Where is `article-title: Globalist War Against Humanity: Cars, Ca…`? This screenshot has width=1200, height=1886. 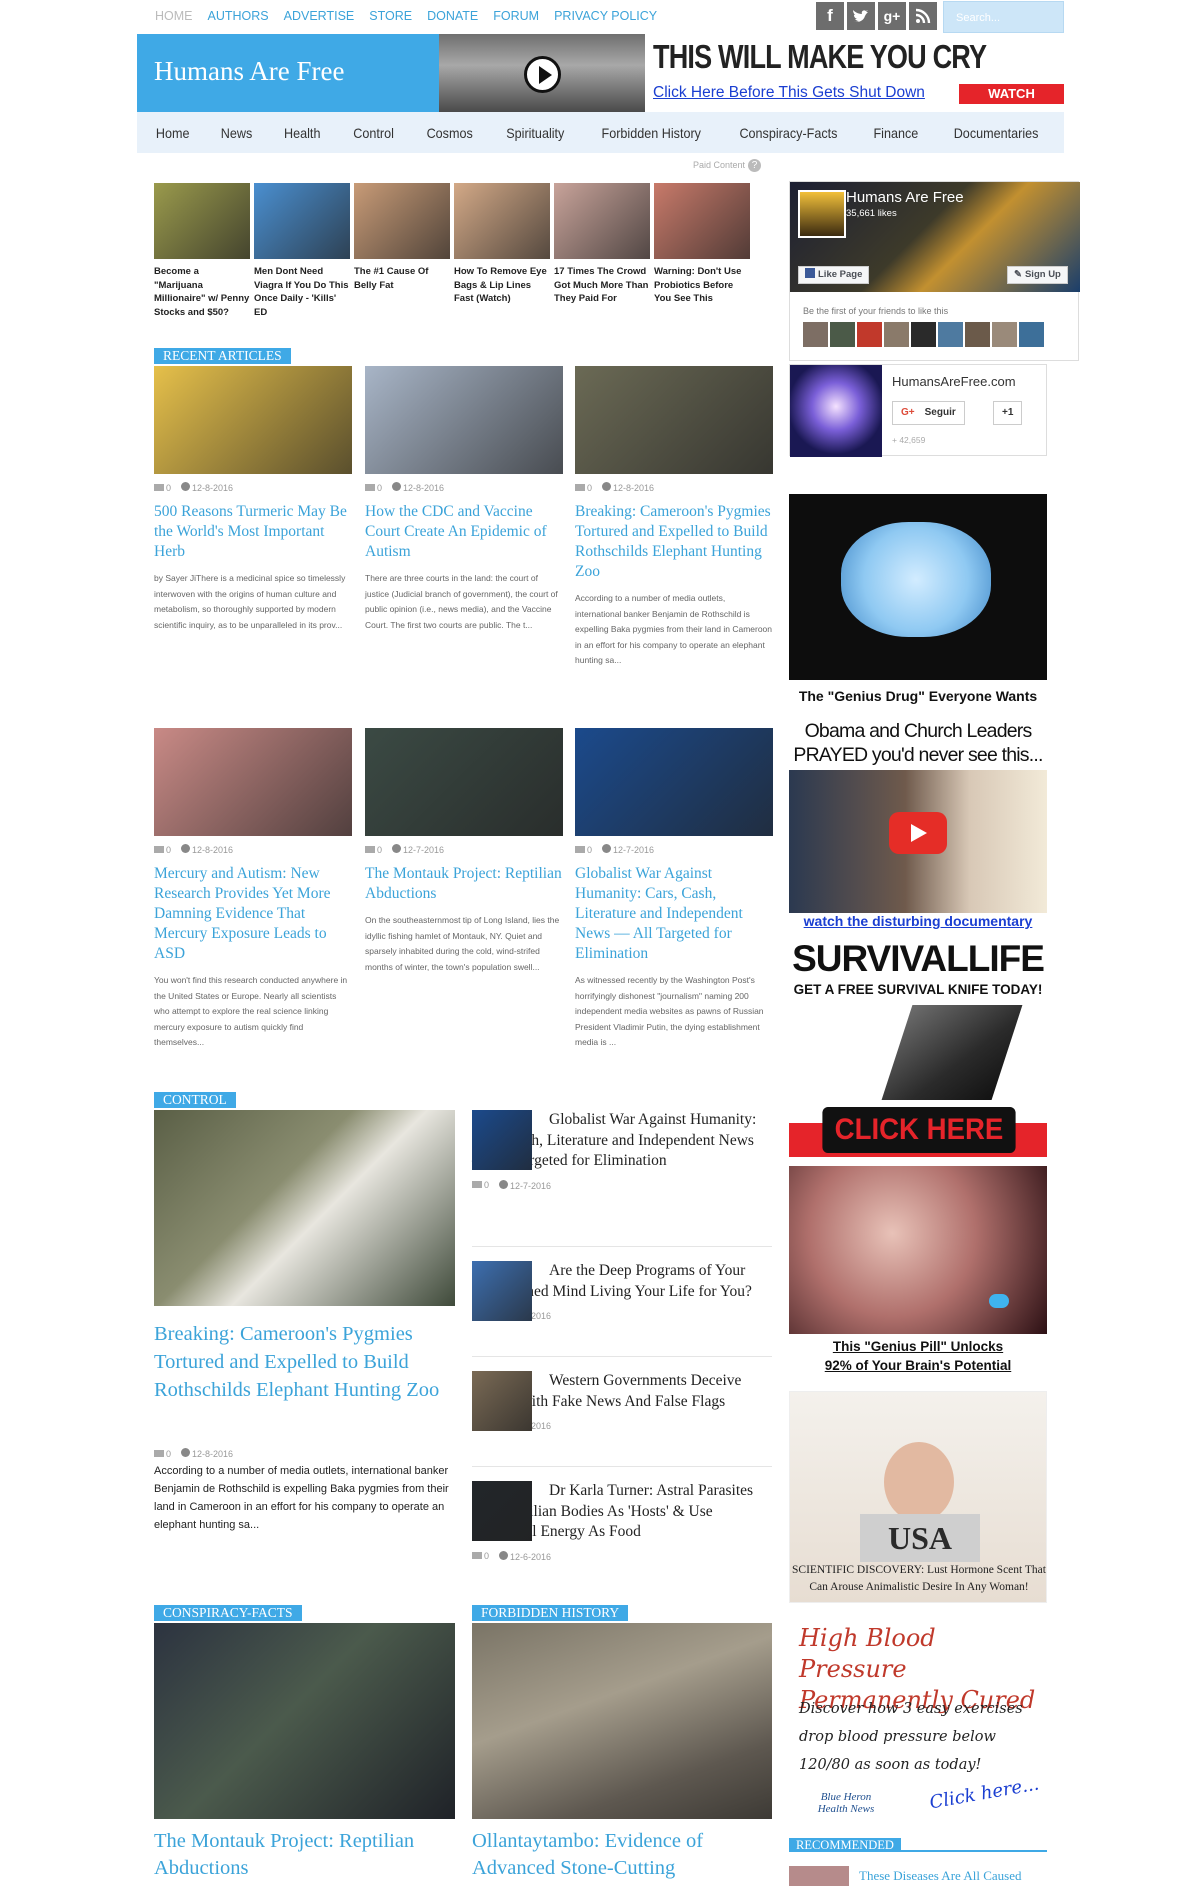 article-title: Globalist War Against Humanity: Cars, Ca… is located at coordinates (674, 914).